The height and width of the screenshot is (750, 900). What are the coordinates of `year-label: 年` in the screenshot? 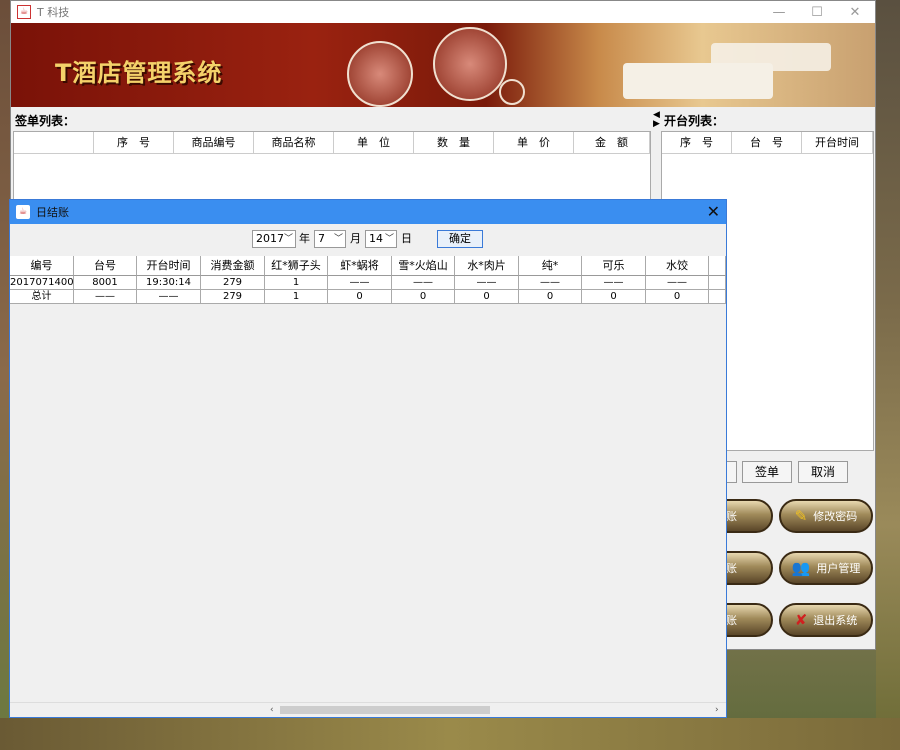 It's located at (304, 238).